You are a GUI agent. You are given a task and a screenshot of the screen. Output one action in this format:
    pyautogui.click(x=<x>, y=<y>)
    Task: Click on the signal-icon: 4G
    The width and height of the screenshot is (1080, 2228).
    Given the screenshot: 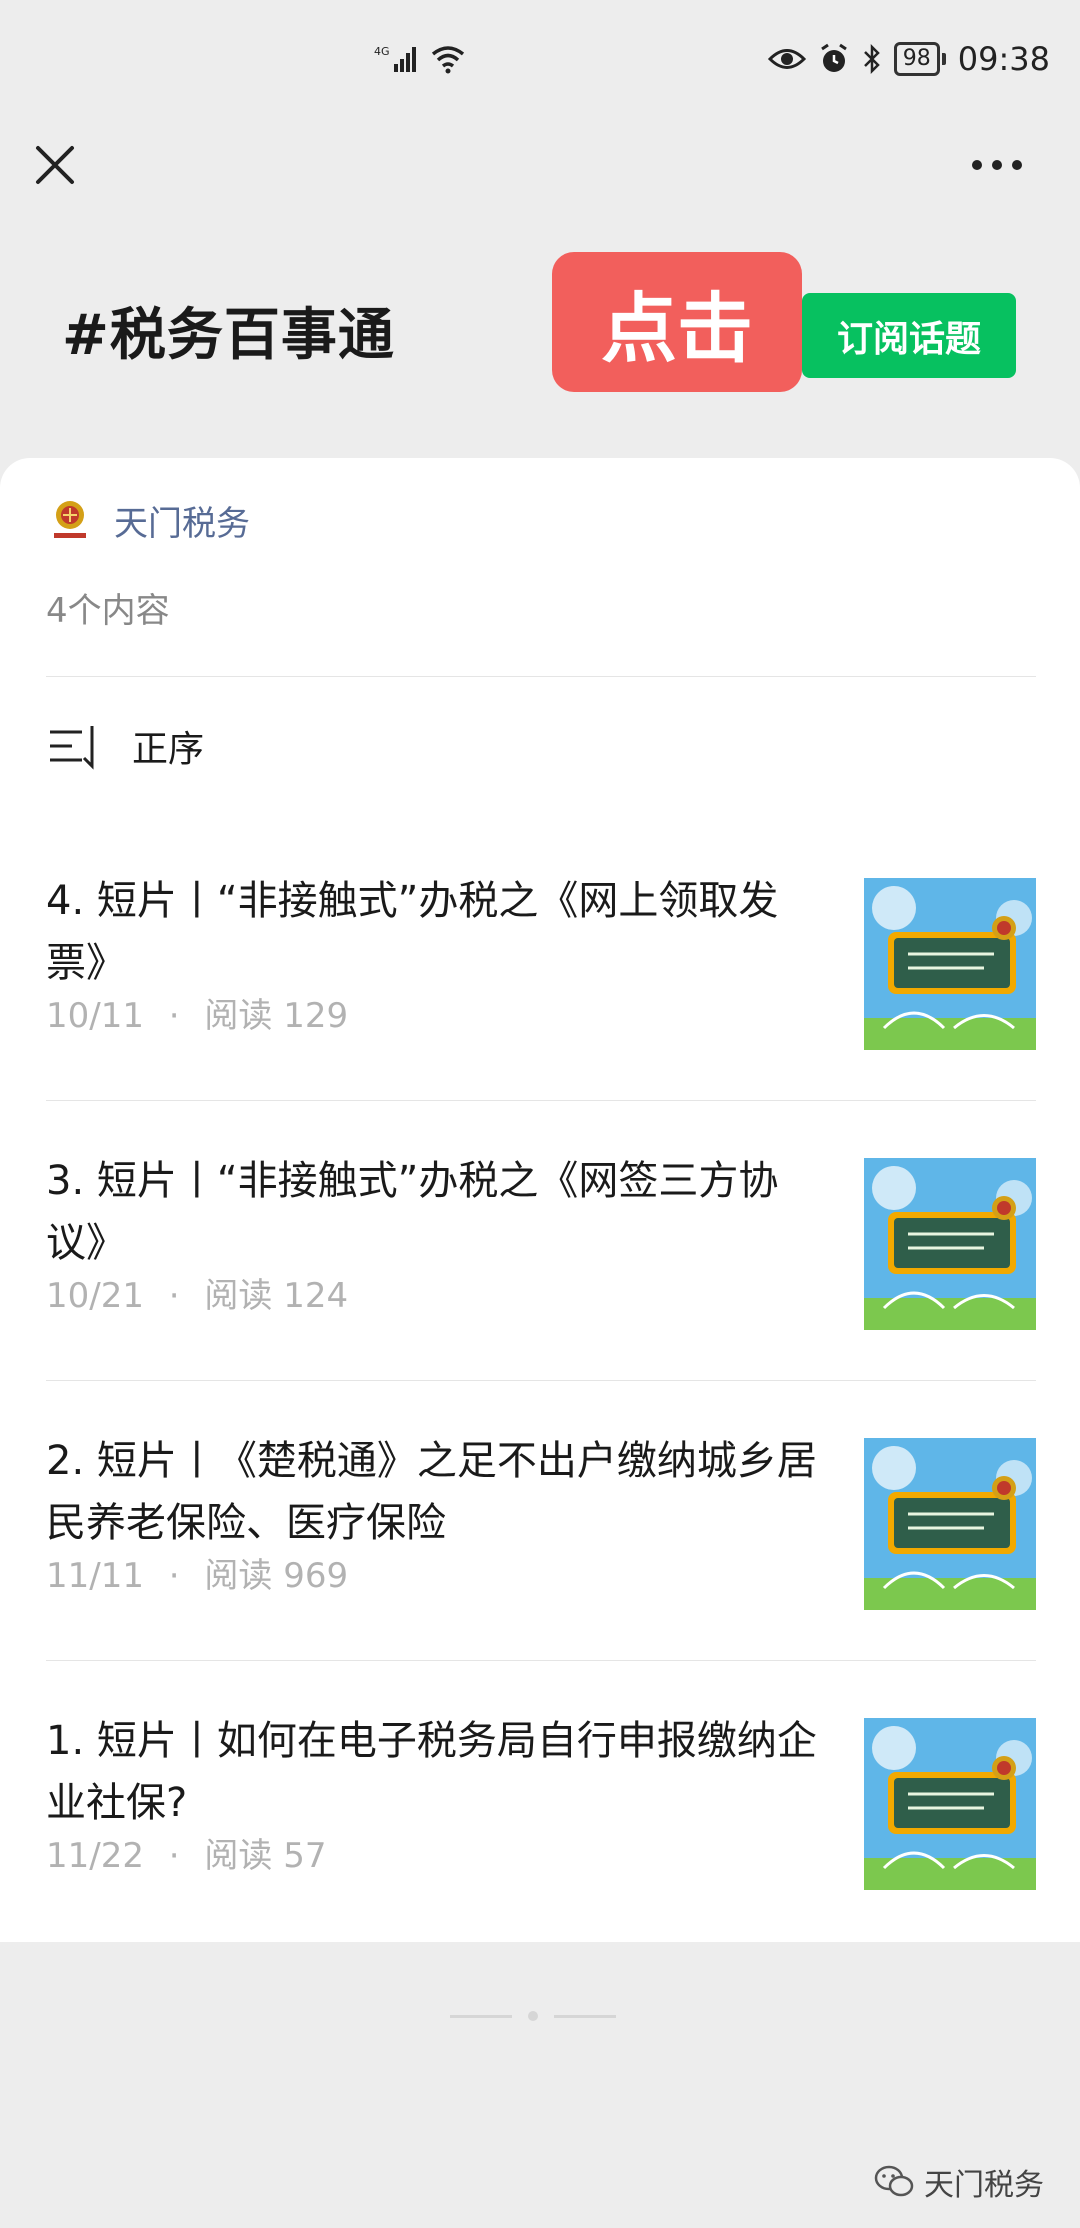 What is the action you would take?
    pyautogui.click(x=395, y=58)
    